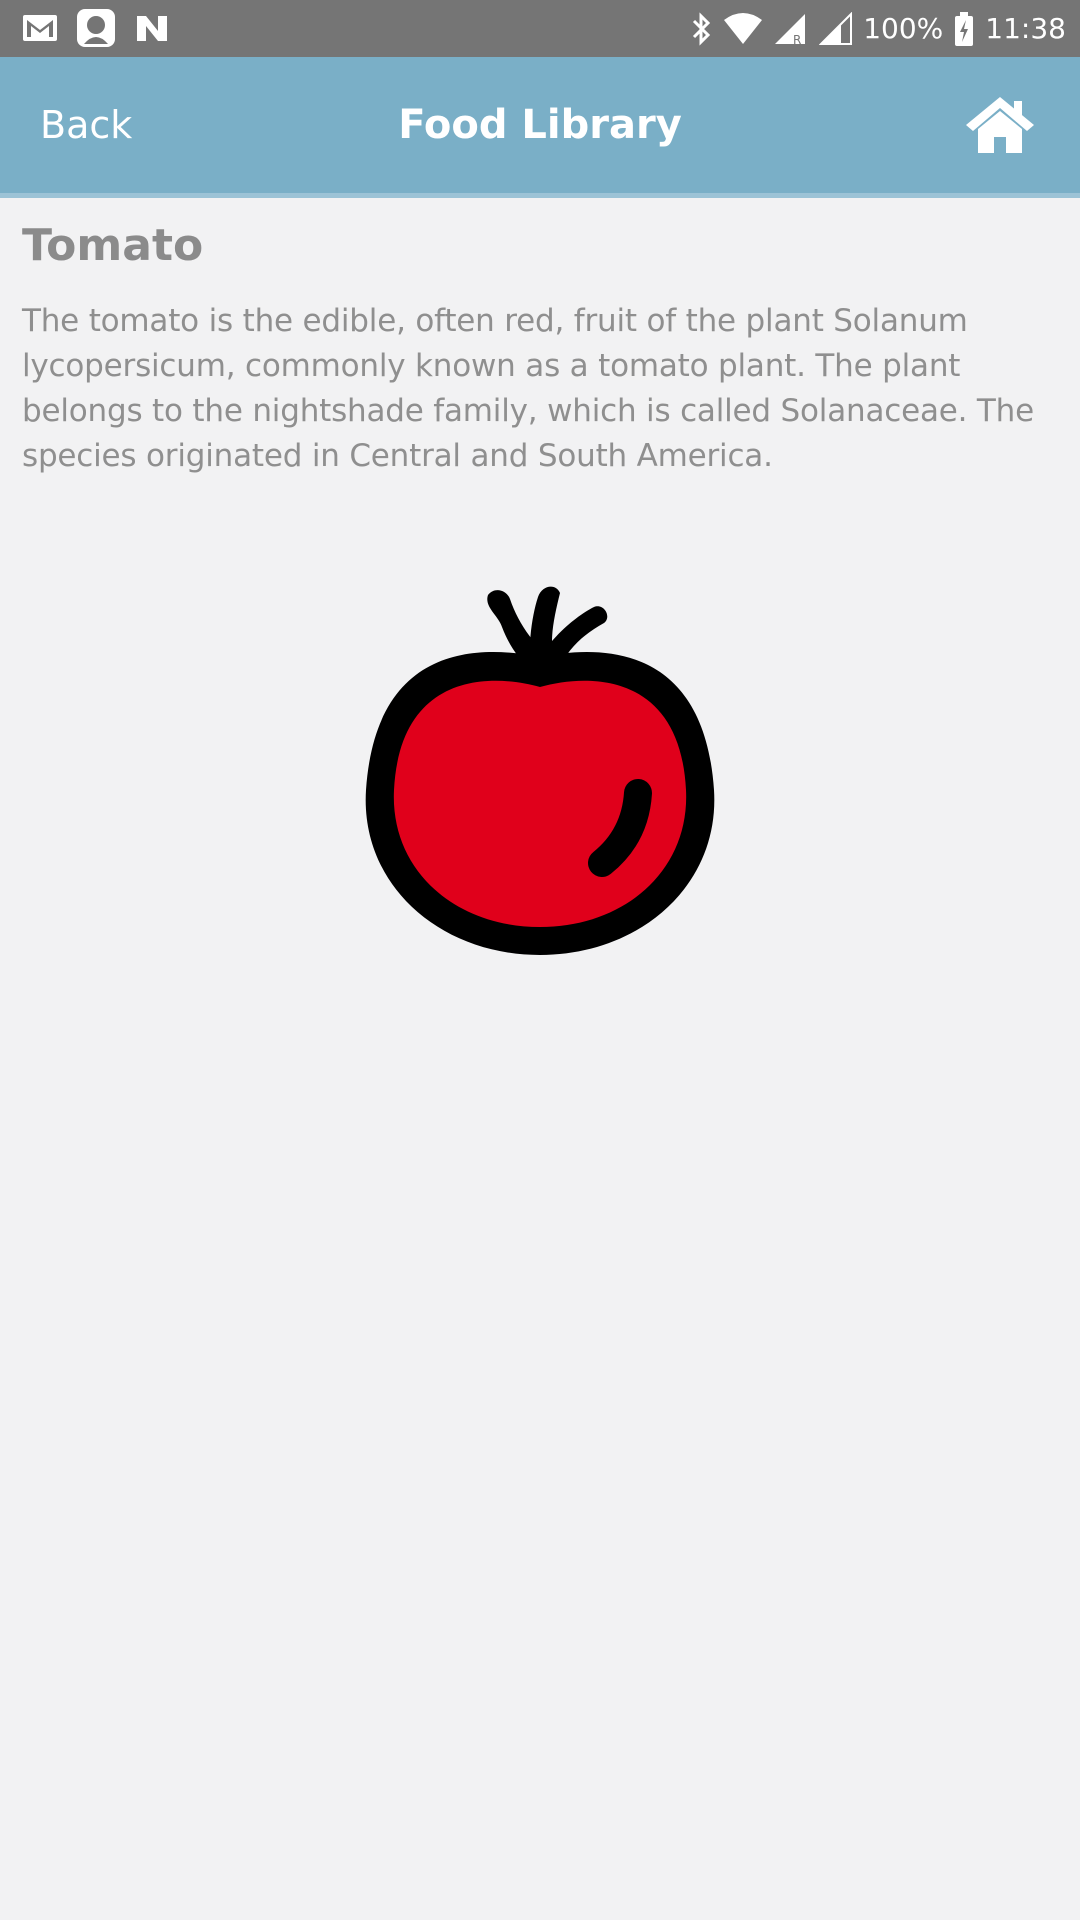 Image resolution: width=1080 pixels, height=1920 pixels. Describe the element at coordinates (797, 39) in the screenshot. I see `svg-text: R` at that location.